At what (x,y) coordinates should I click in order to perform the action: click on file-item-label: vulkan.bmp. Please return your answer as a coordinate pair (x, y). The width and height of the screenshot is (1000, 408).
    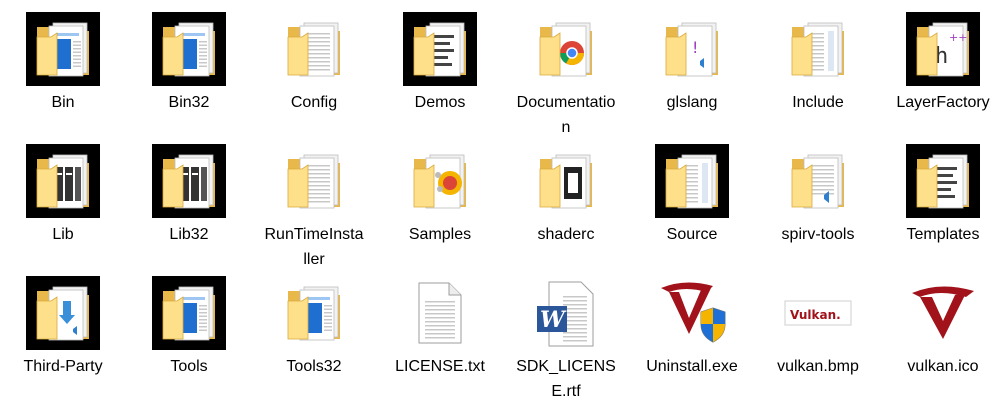
    Looking at the image, I should click on (818, 366).